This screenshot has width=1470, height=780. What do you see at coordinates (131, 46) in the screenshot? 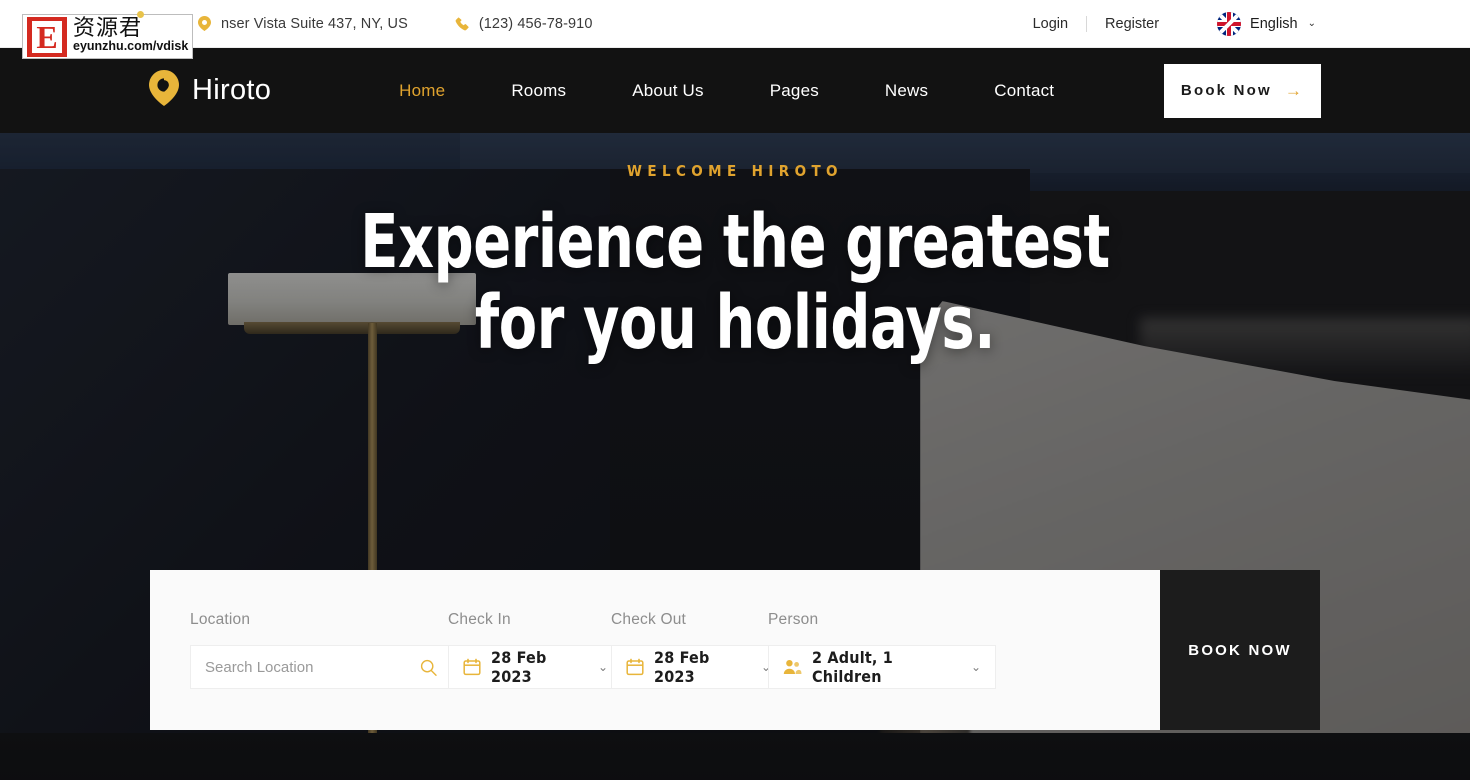
I see `watermark-url: eyunzhu.com/vdisk` at bounding box center [131, 46].